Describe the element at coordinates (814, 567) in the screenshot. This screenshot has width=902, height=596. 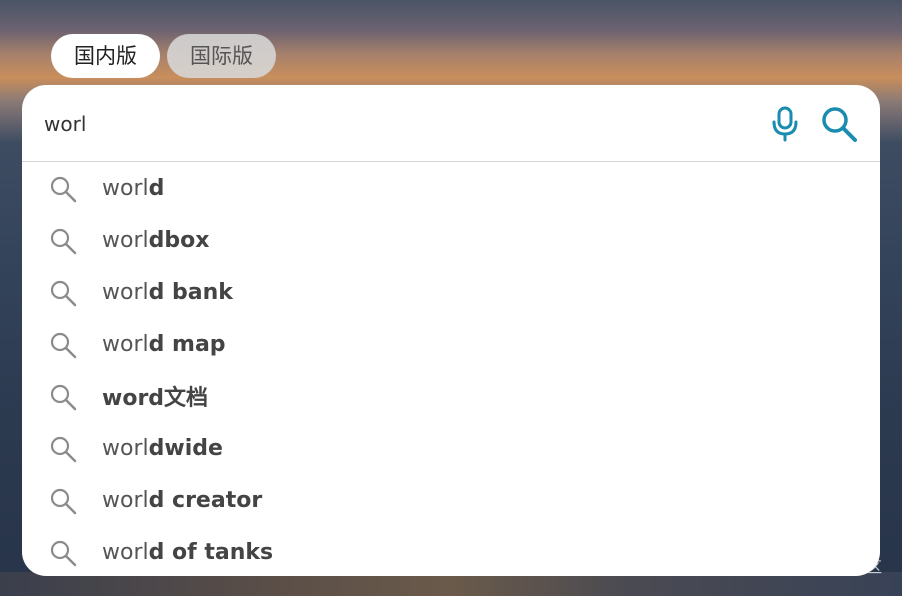
I see `watermark: @稀土掘金技术社区` at that location.